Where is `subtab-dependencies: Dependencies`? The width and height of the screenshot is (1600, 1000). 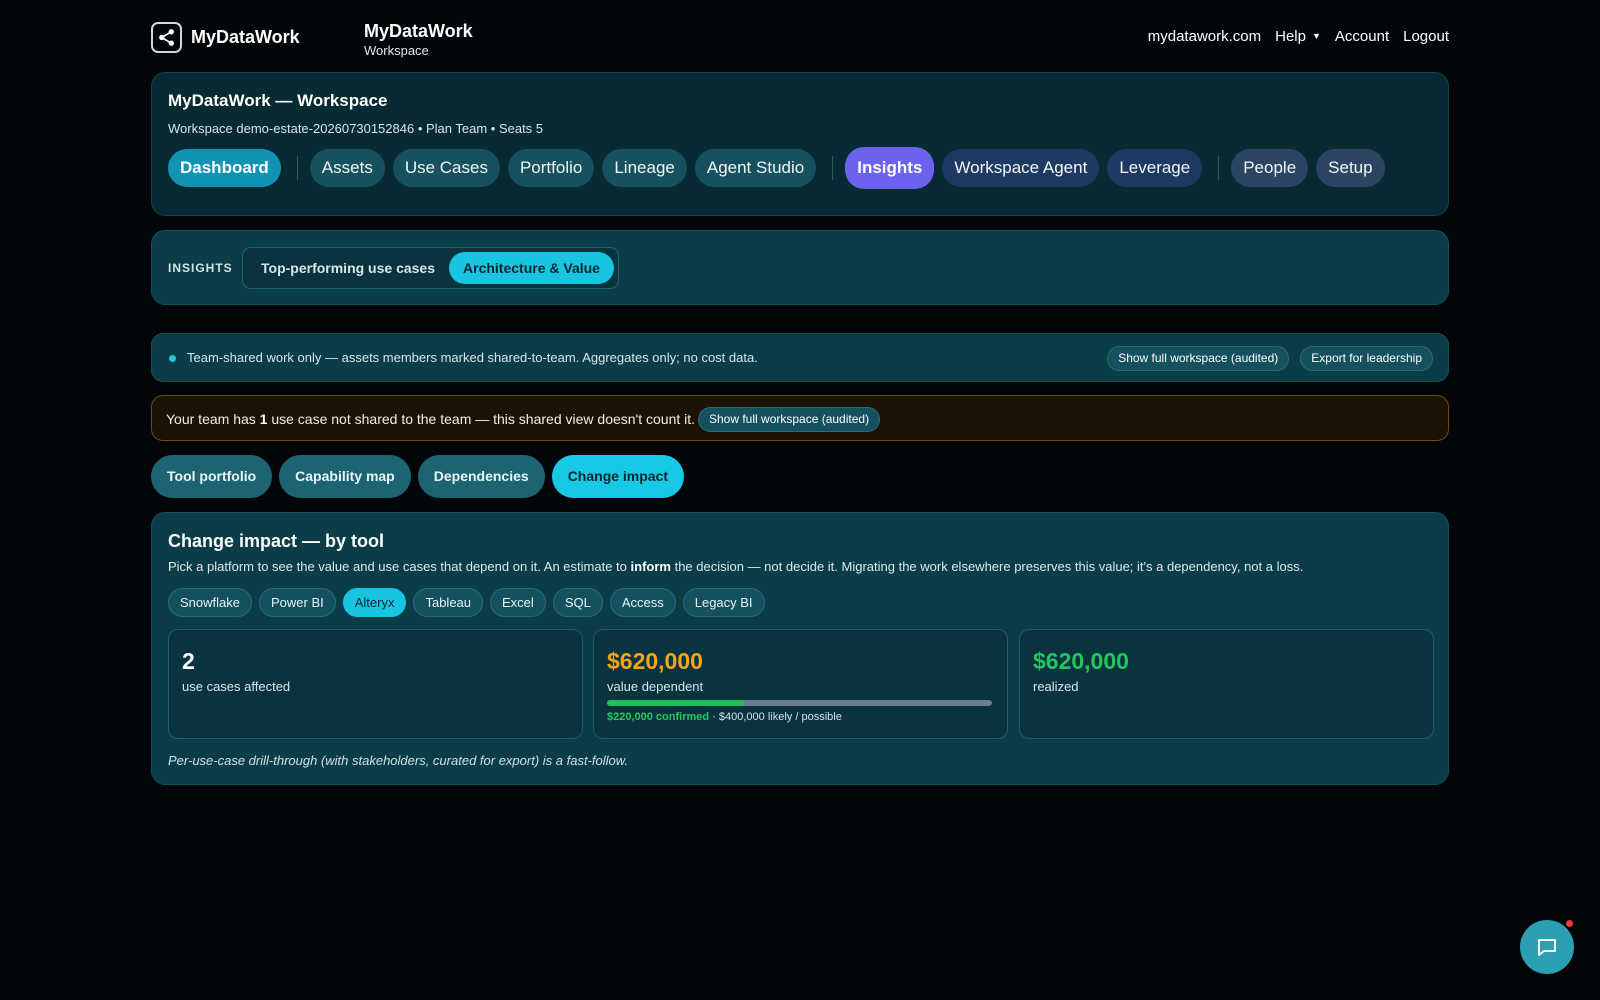
subtab-dependencies: Dependencies is located at coordinates (481, 476).